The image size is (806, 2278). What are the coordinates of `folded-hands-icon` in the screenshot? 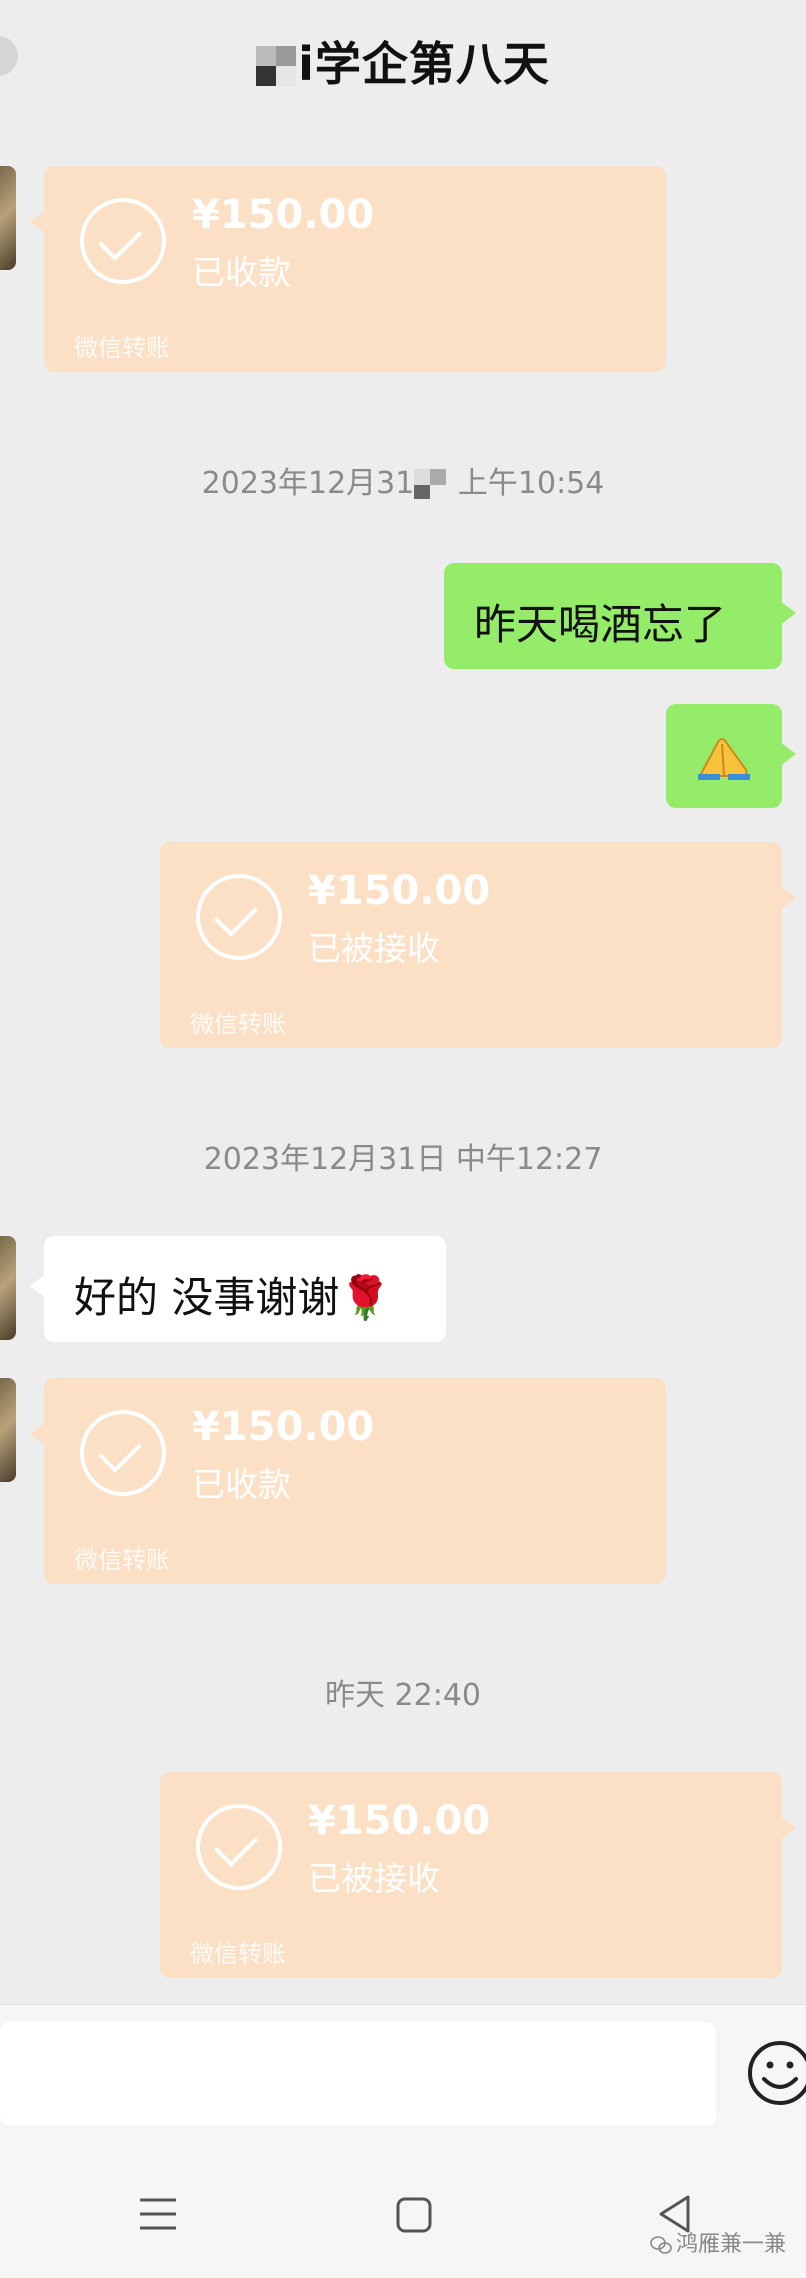 It's located at (724, 759).